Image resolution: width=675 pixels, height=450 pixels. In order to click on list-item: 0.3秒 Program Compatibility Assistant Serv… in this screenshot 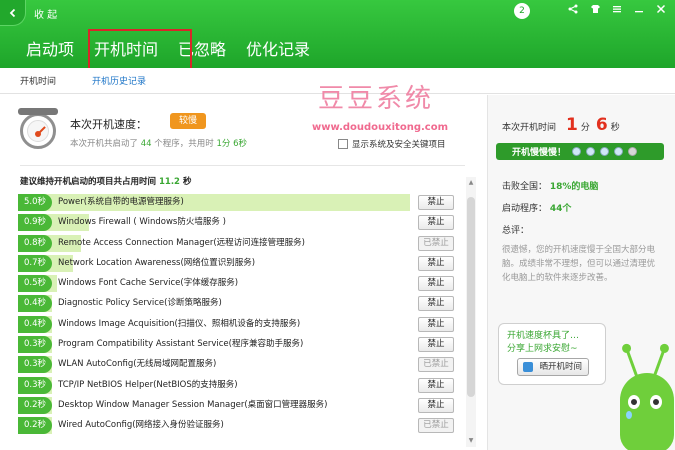, I will do `click(238, 344)`.